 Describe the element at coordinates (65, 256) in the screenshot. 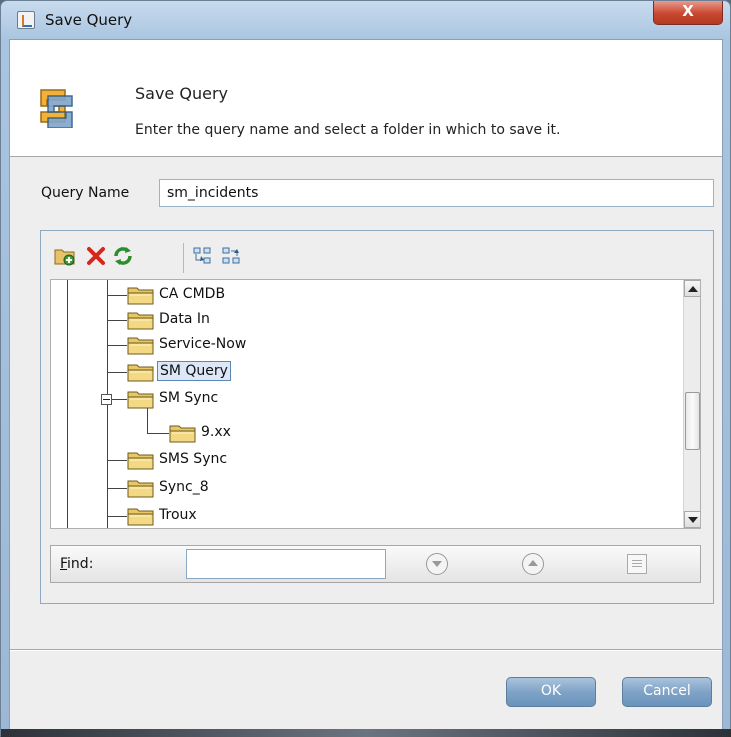

I see `new-folder-icon` at that location.